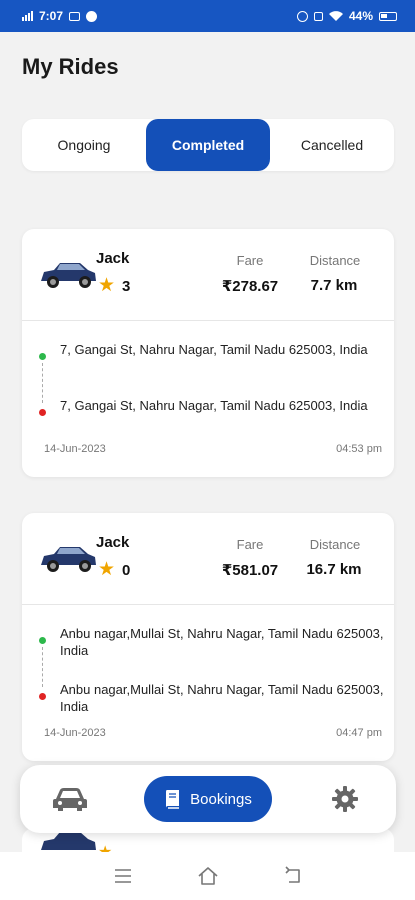 The height and width of the screenshot is (900, 415). Describe the element at coordinates (208, 559) in the screenshot. I see `ride-card-header: Jack ★ 0 Fare ₹581.07 Distance 16.7 km` at that location.